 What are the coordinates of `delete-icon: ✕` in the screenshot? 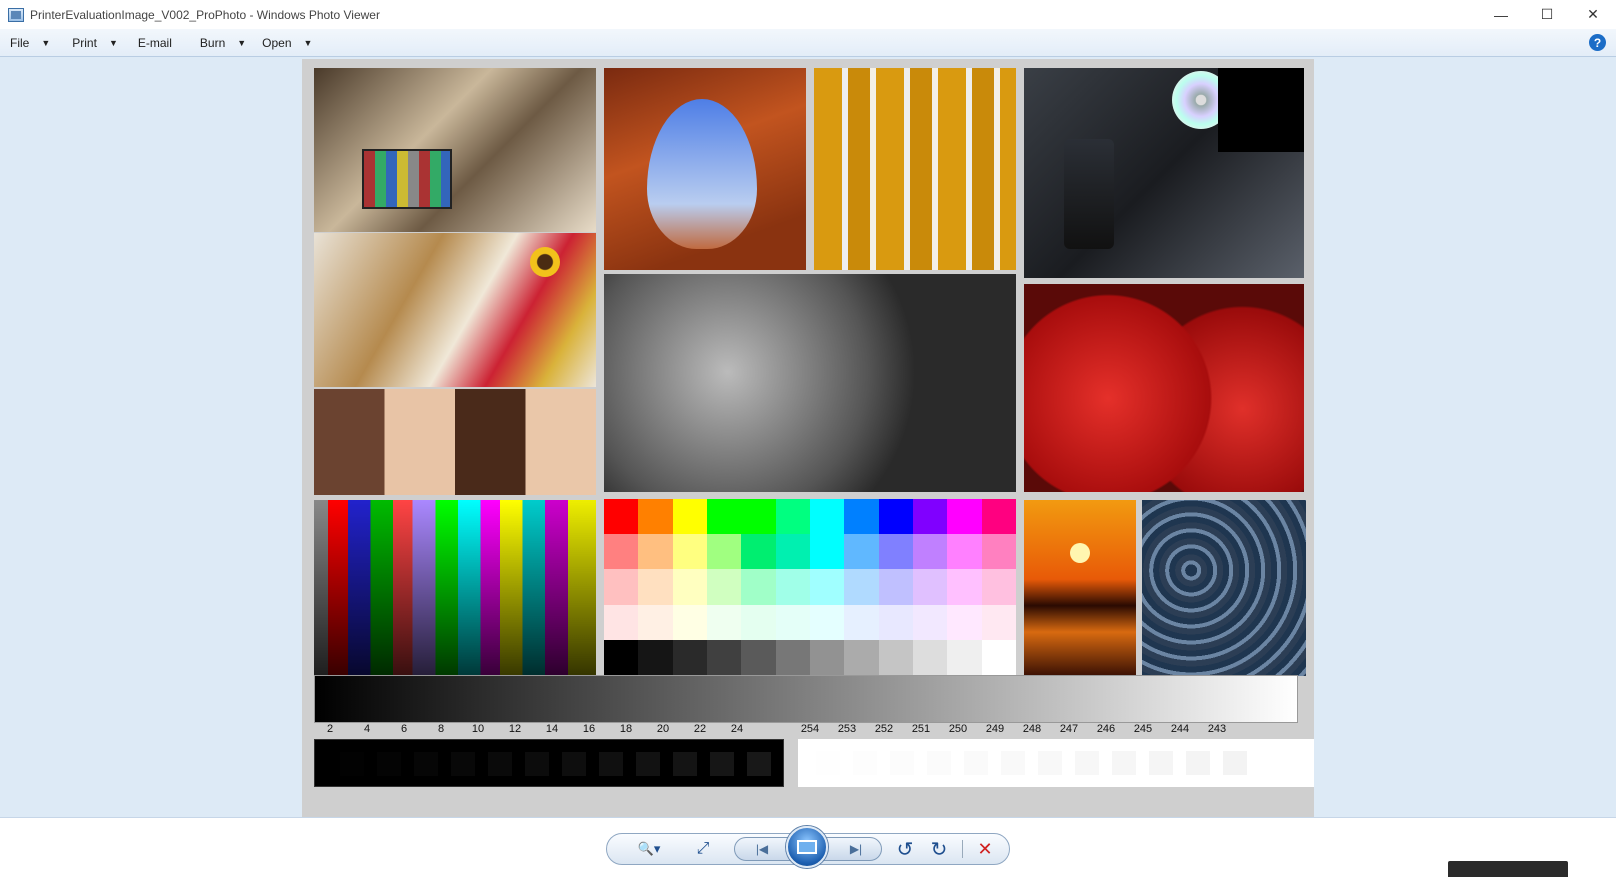 It's located at (985, 848).